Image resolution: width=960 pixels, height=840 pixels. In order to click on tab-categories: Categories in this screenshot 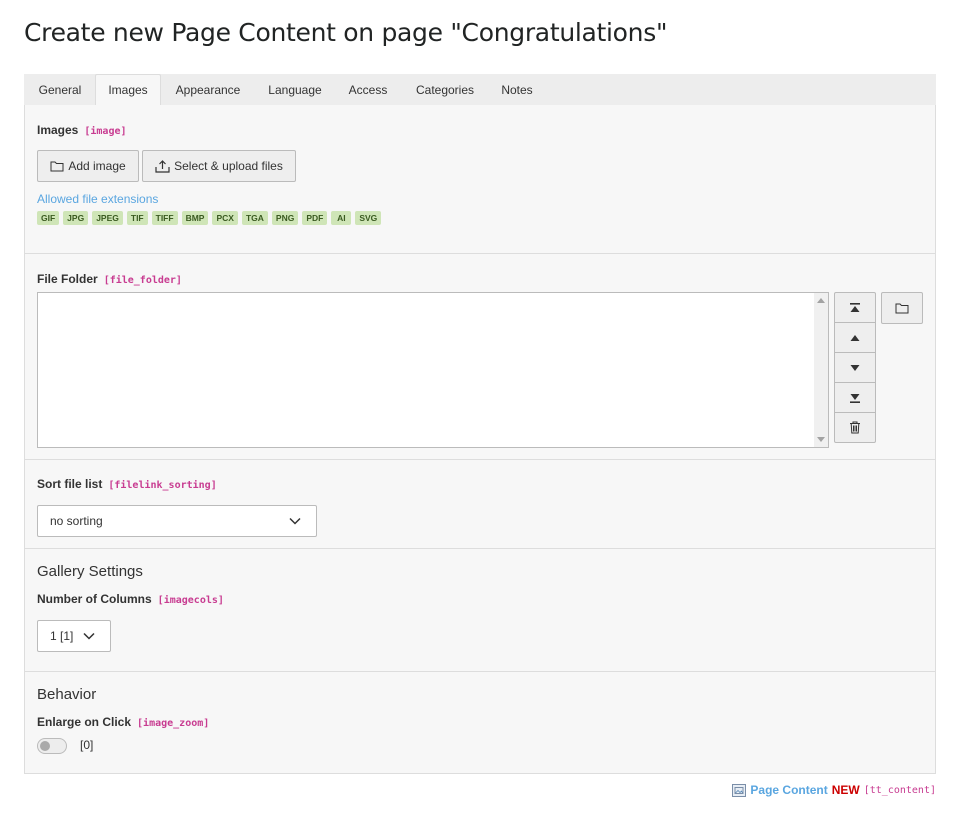, I will do `click(445, 90)`.